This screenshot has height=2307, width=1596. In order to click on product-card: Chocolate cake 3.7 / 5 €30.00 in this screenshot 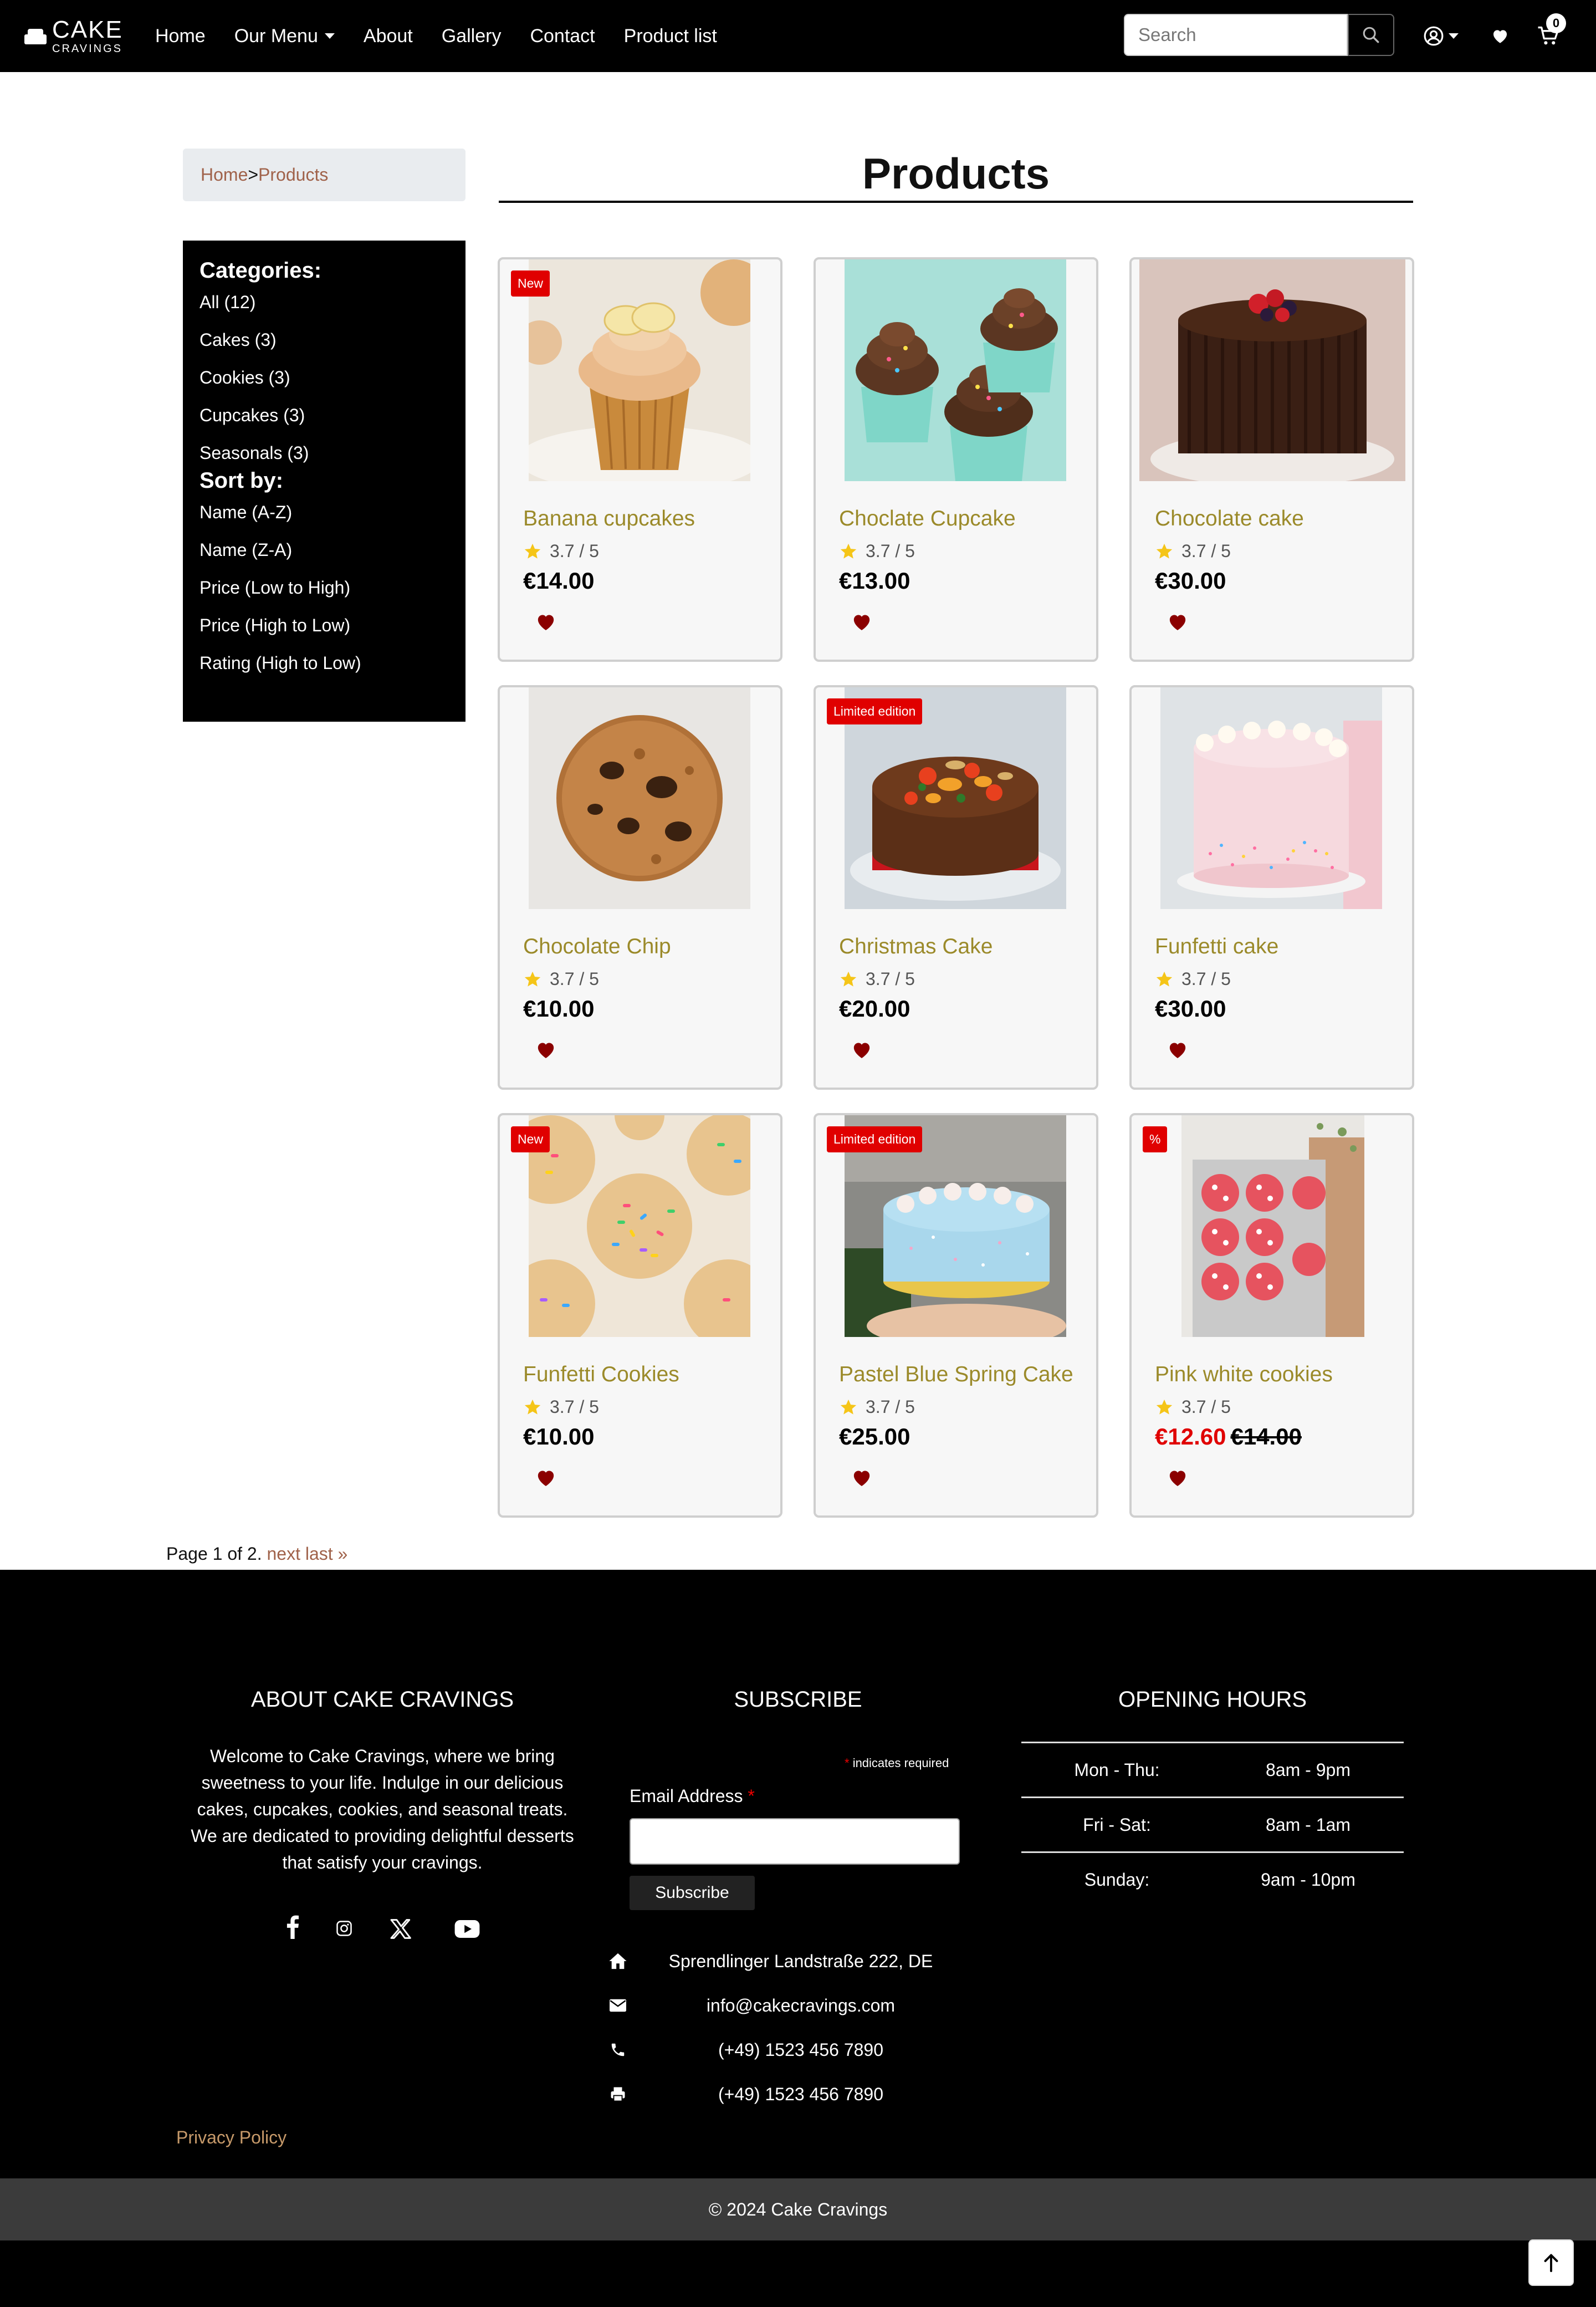, I will do `click(1271, 459)`.